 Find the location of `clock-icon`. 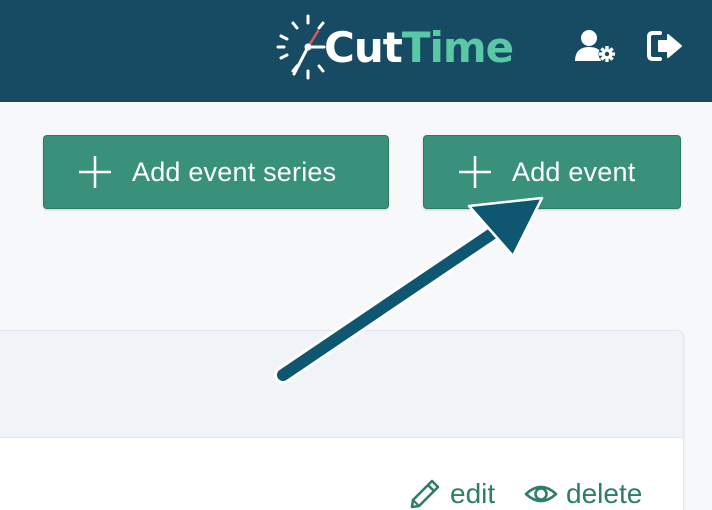

clock-icon is located at coordinates (301, 47).